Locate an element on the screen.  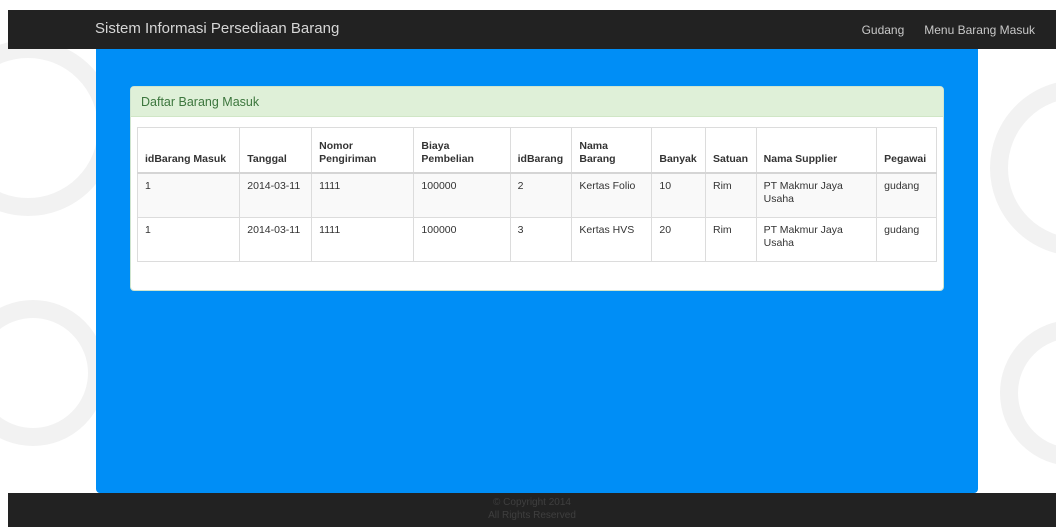
column-header: Tanggal is located at coordinates (276, 150).